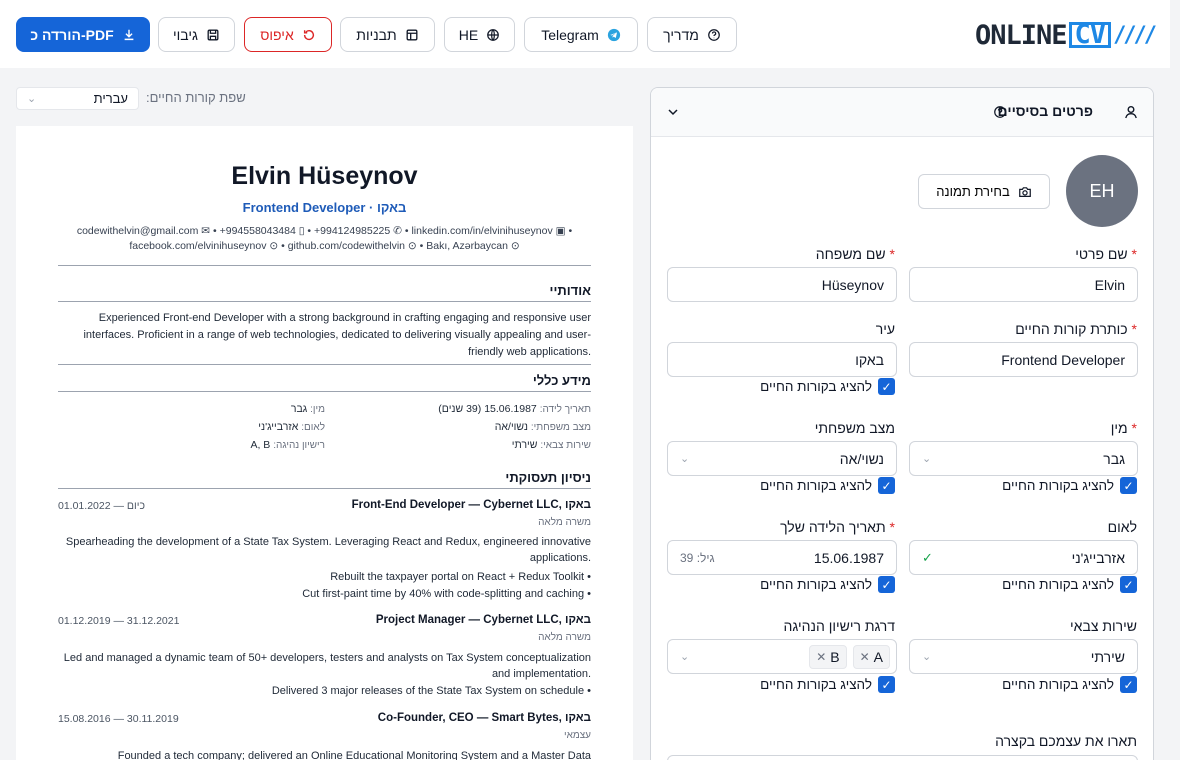 The width and height of the screenshot is (1180, 760). Describe the element at coordinates (1098, 557) in the screenshot. I see `nationality-value: אזרבייג'ני` at that location.